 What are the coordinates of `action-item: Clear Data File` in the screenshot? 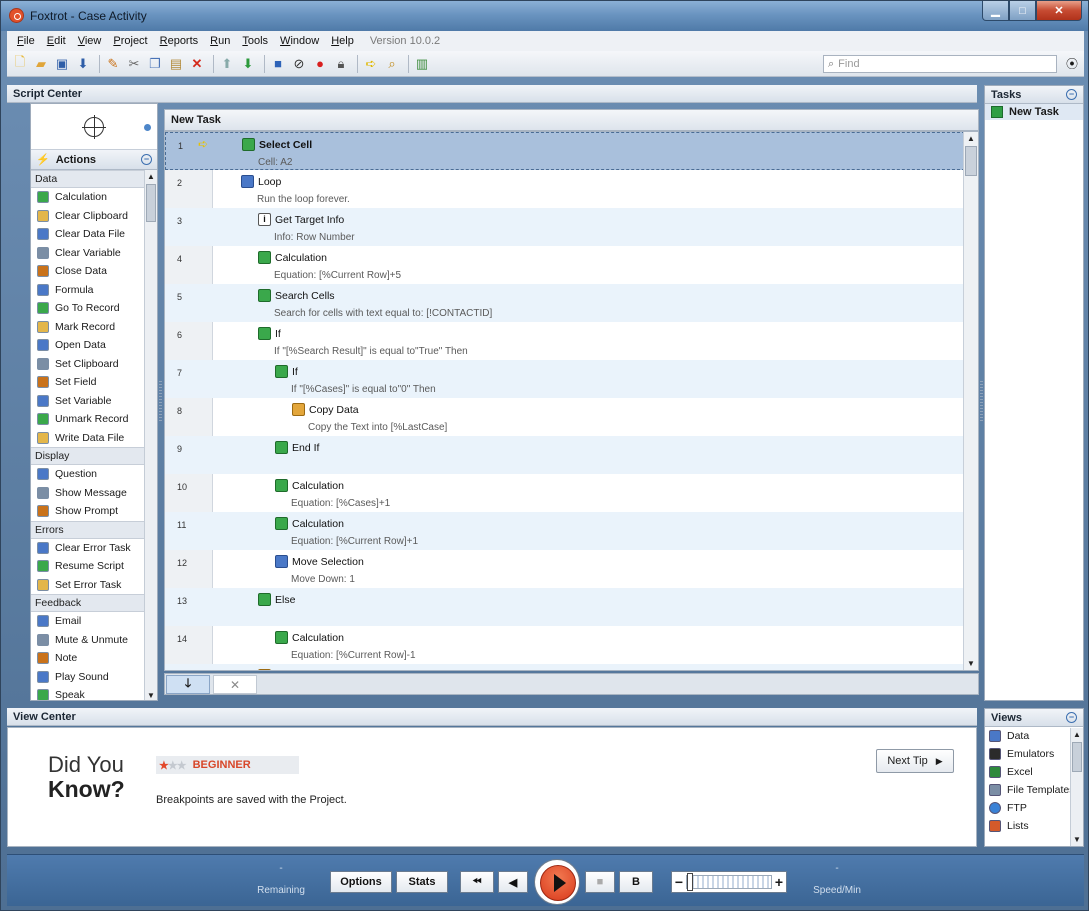 It's located at (88, 234).